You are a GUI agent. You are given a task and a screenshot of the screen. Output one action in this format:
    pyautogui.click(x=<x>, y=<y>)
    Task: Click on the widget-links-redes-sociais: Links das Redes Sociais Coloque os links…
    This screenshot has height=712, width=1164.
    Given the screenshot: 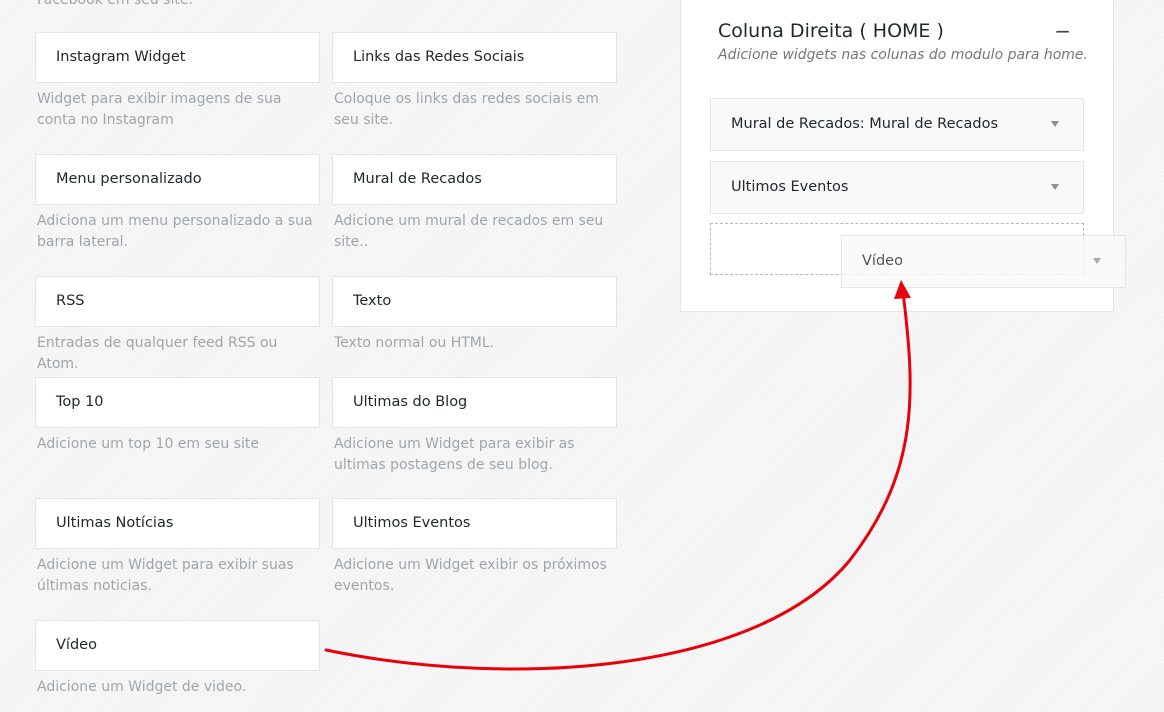 What is the action you would take?
    pyautogui.click(x=474, y=81)
    